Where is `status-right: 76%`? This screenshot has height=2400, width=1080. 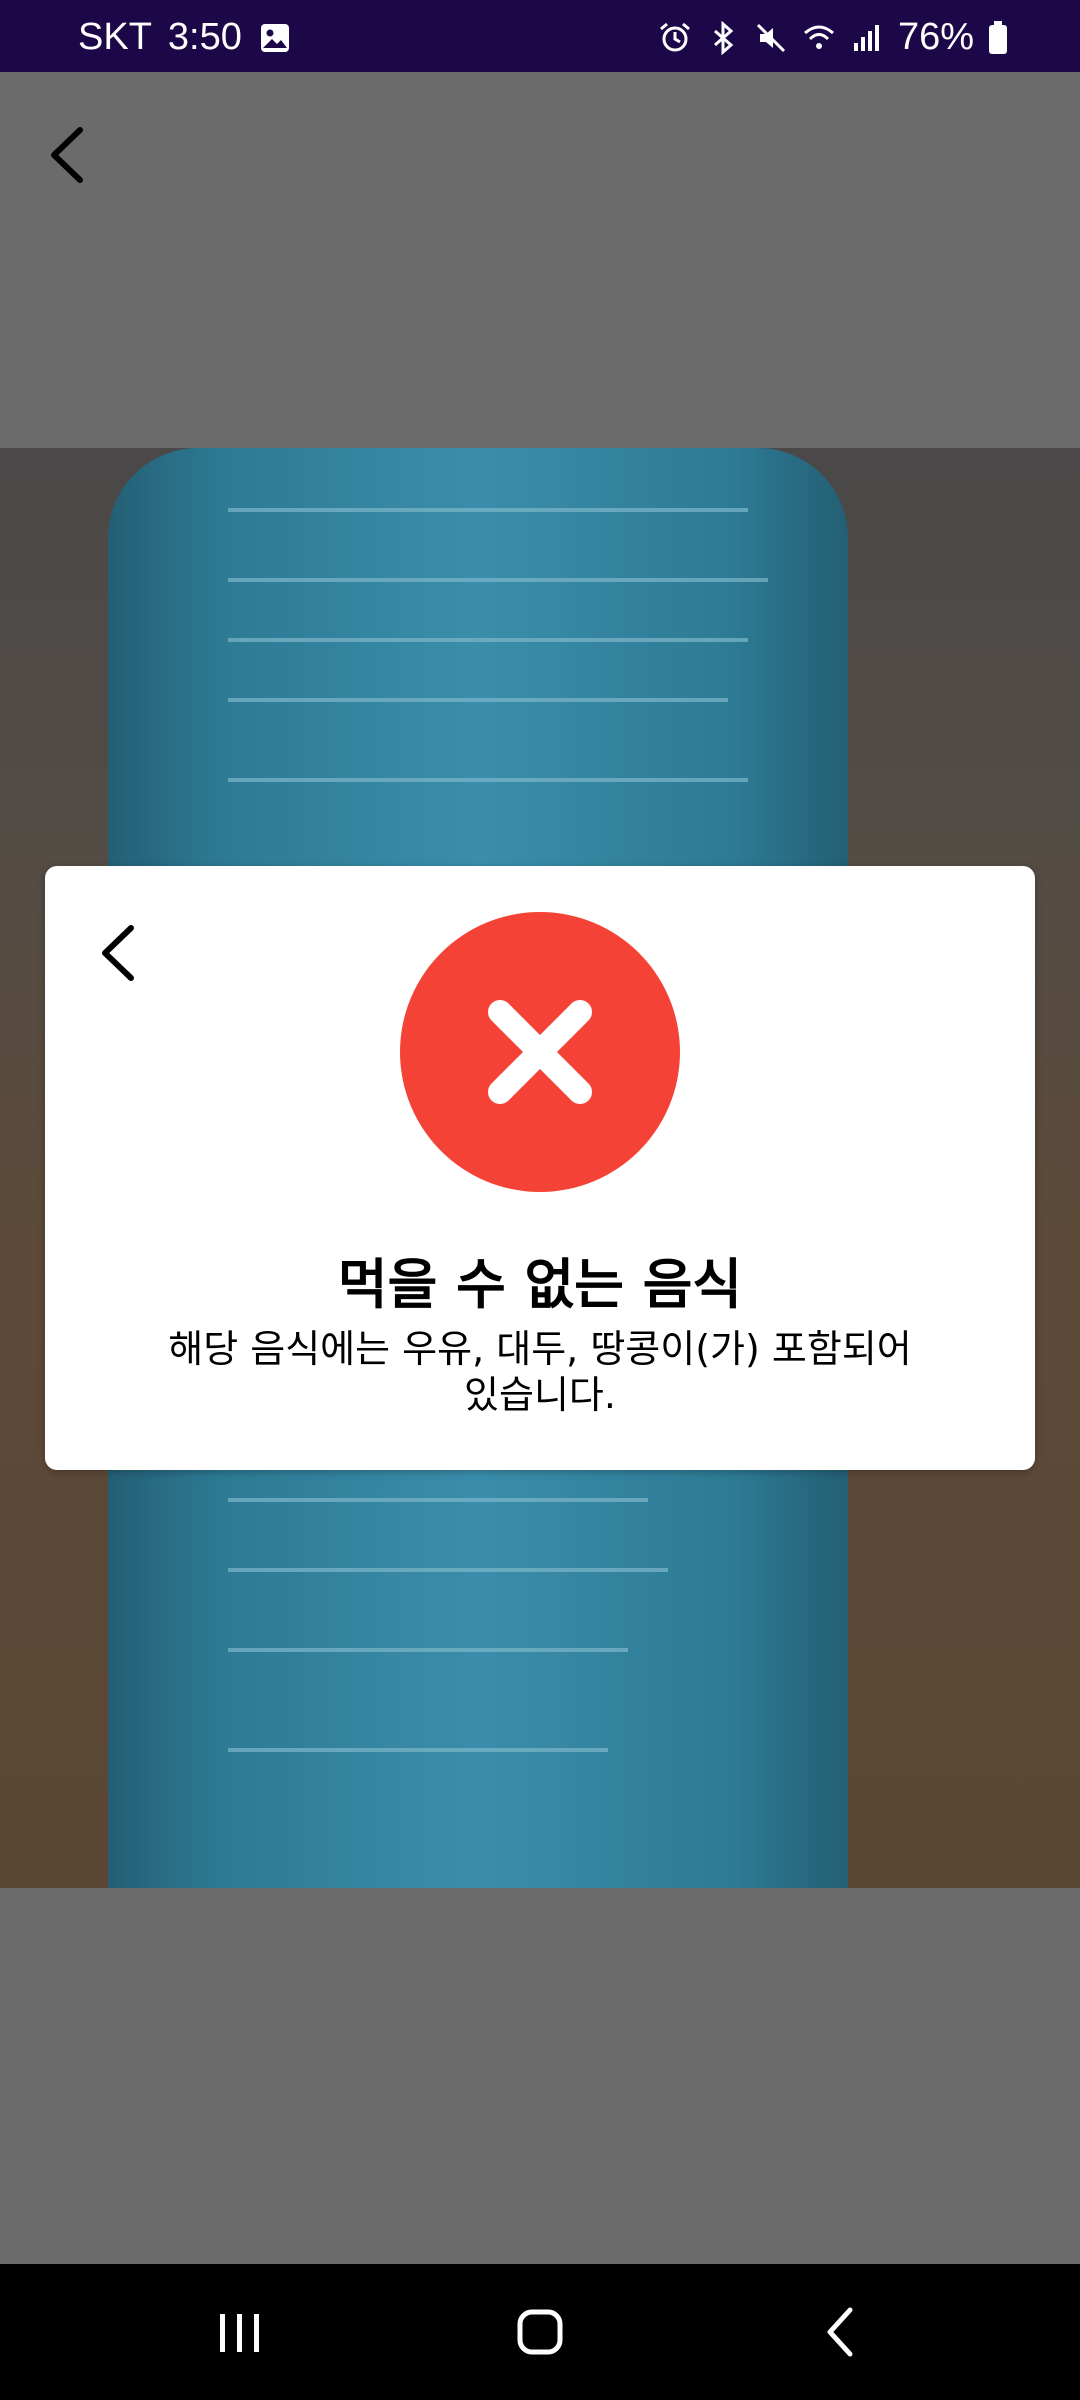 status-right: 76% is located at coordinates (833, 37).